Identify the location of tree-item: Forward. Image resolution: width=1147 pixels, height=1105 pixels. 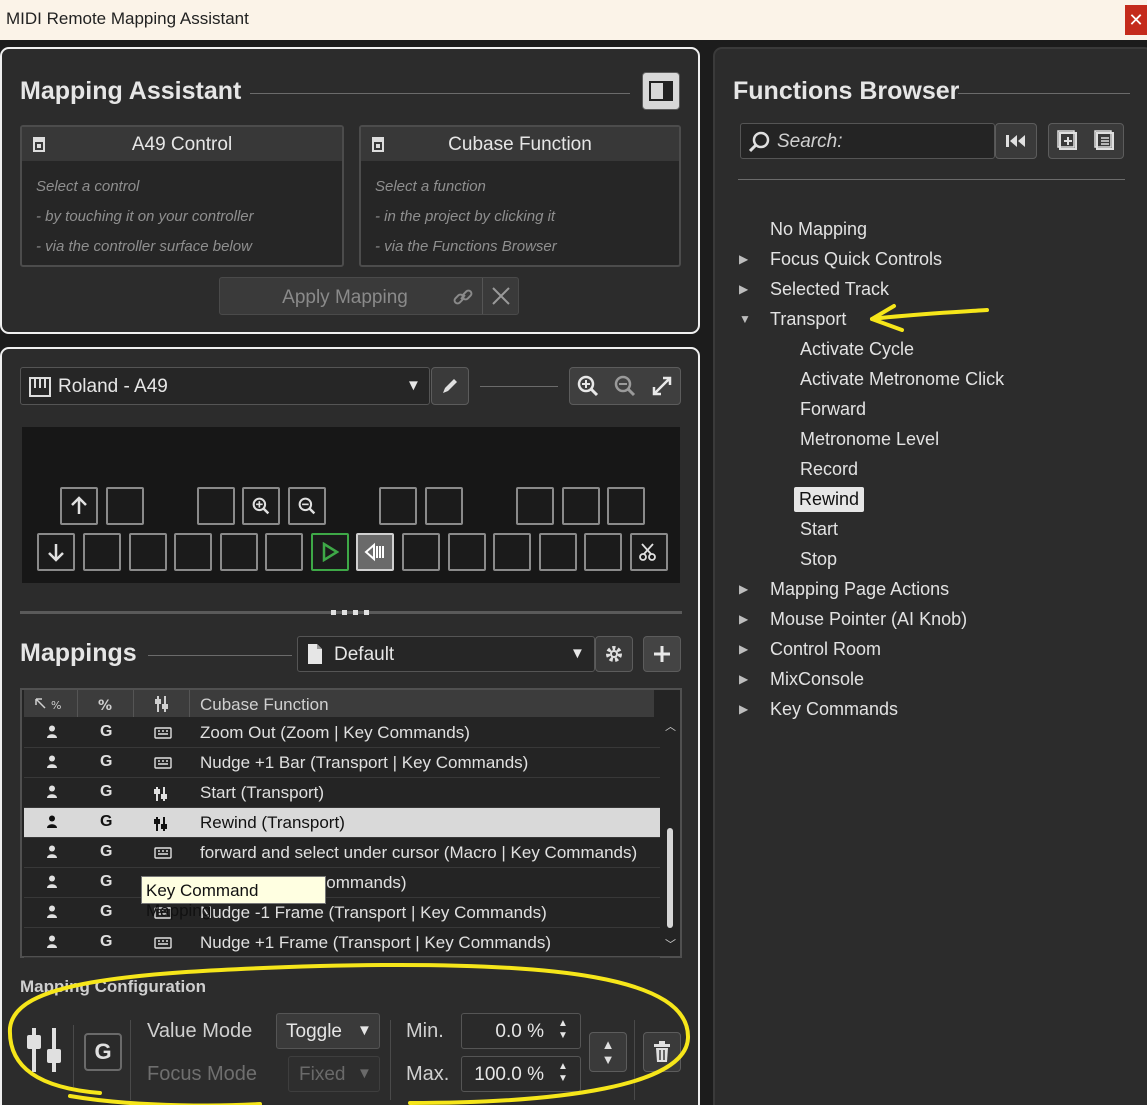
(833, 409).